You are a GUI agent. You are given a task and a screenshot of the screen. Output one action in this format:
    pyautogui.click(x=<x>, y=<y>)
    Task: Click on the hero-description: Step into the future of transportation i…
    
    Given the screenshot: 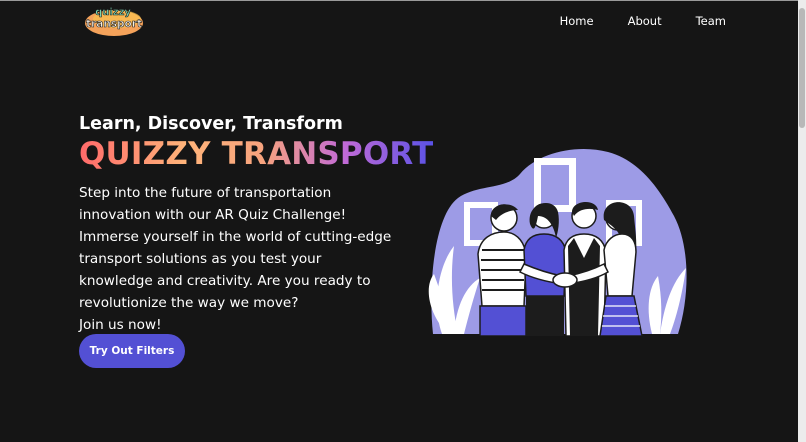 What is the action you would take?
    pyautogui.click(x=238, y=259)
    